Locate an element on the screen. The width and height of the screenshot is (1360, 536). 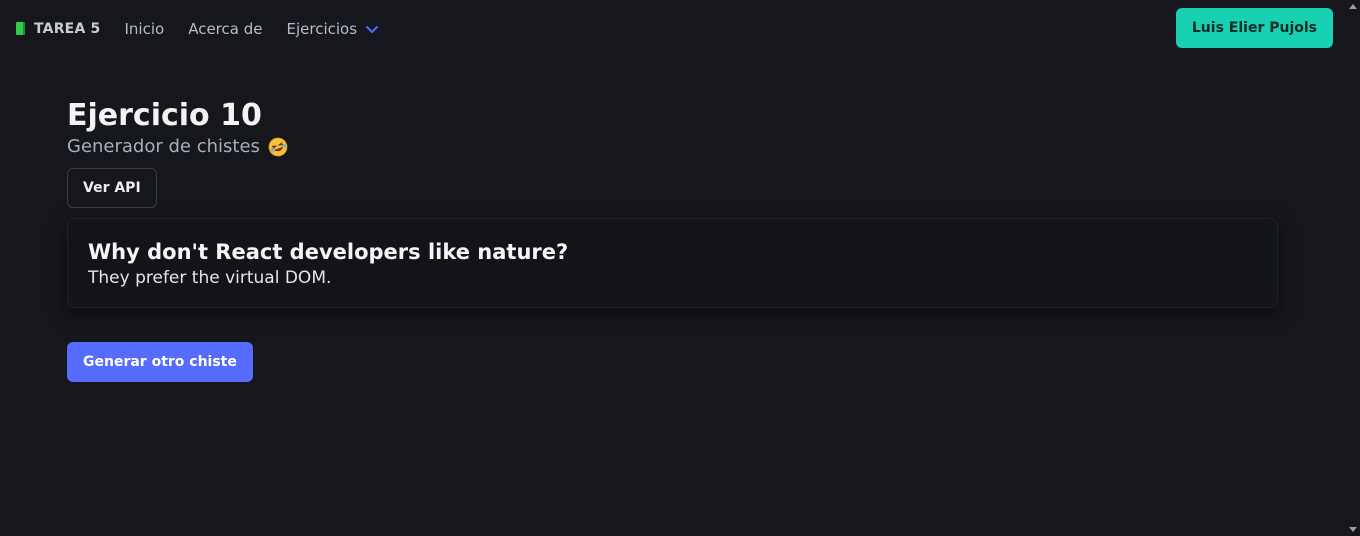
page-subtitle: Generador de chistes is located at coordinates (672, 147).